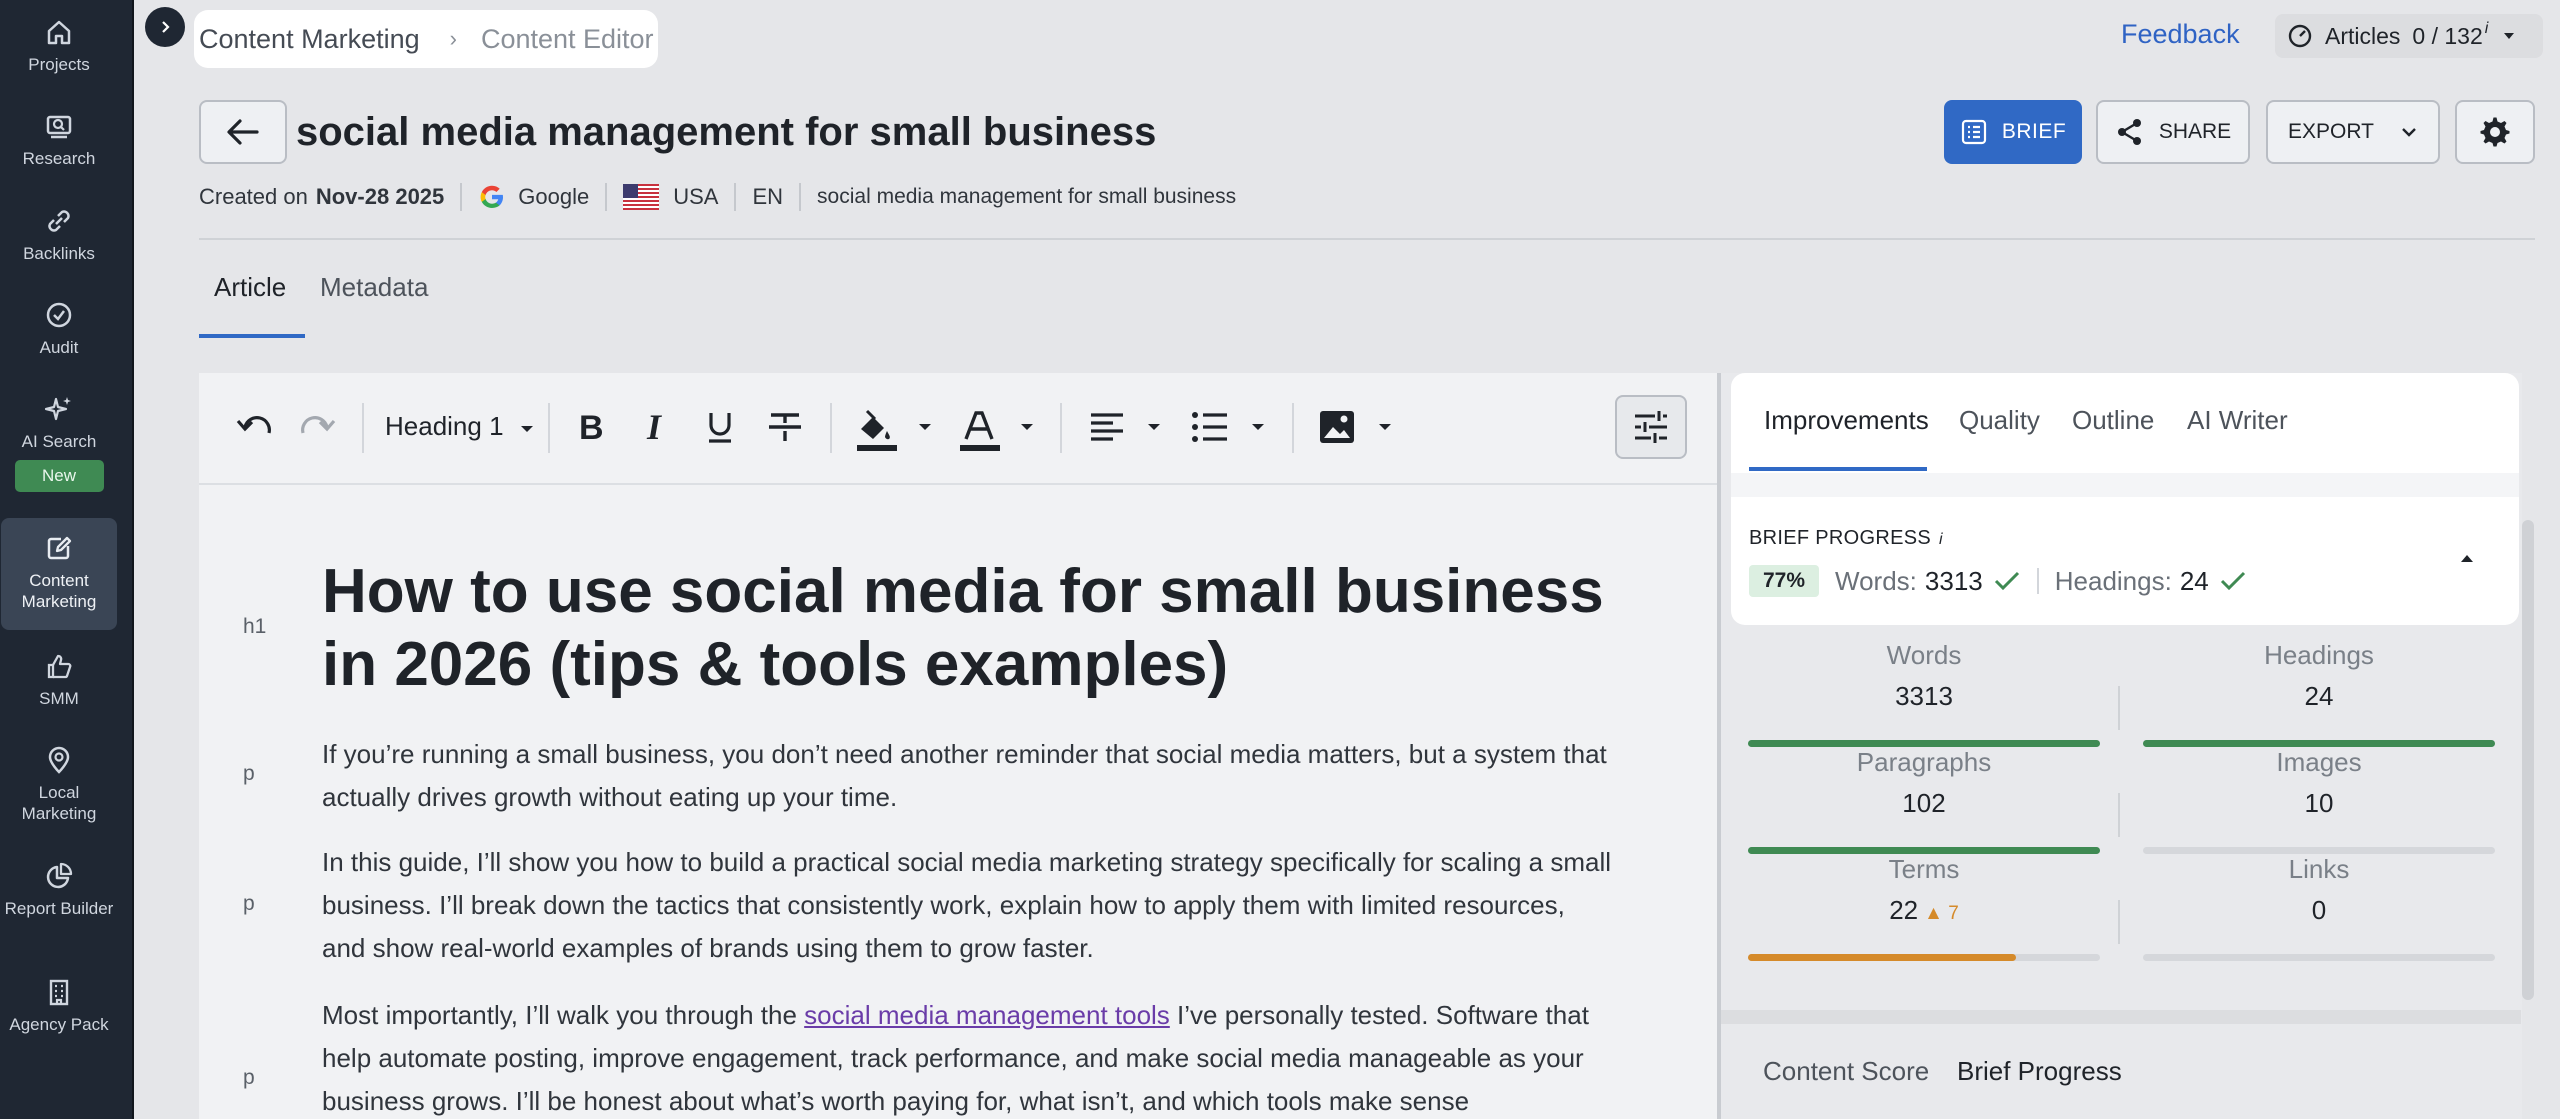  I want to click on building-icon, so click(59, 992).